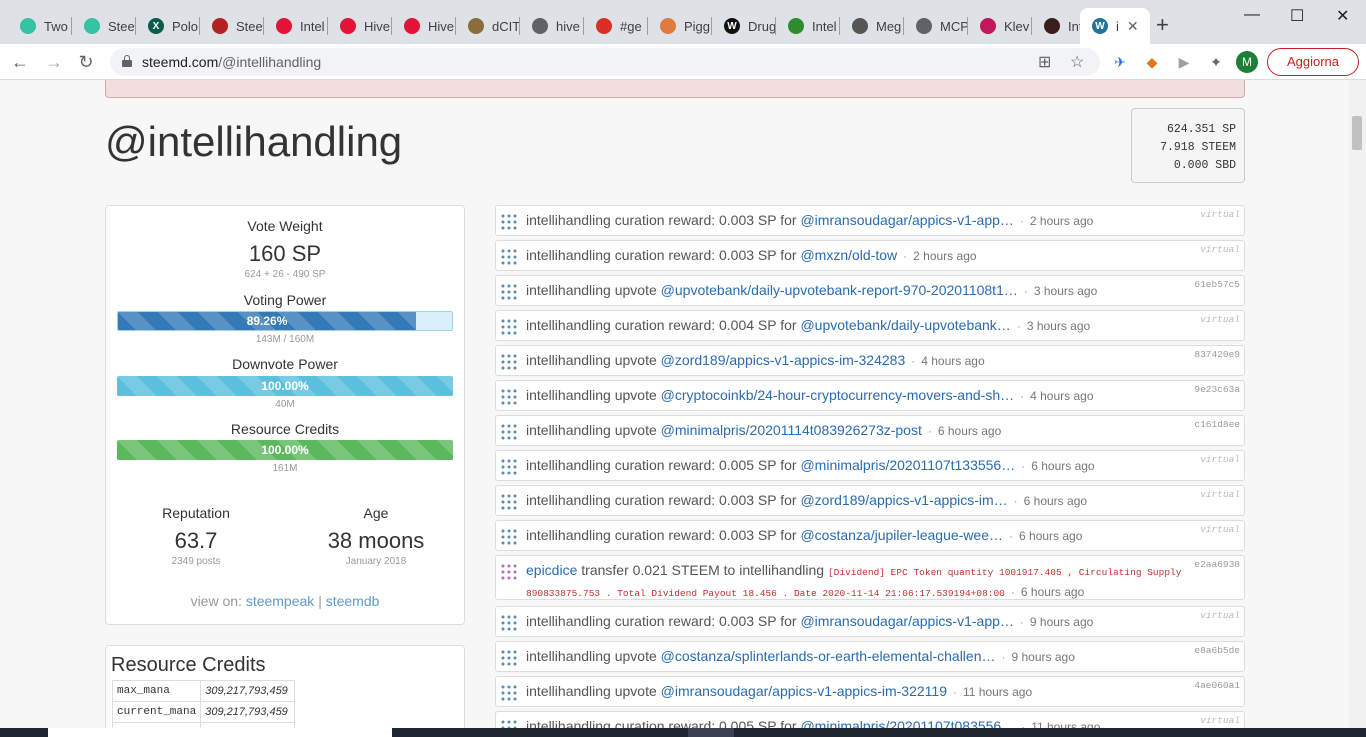  What do you see at coordinates (1313, 62) in the screenshot?
I see `update-button: Aggiorna` at bounding box center [1313, 62].